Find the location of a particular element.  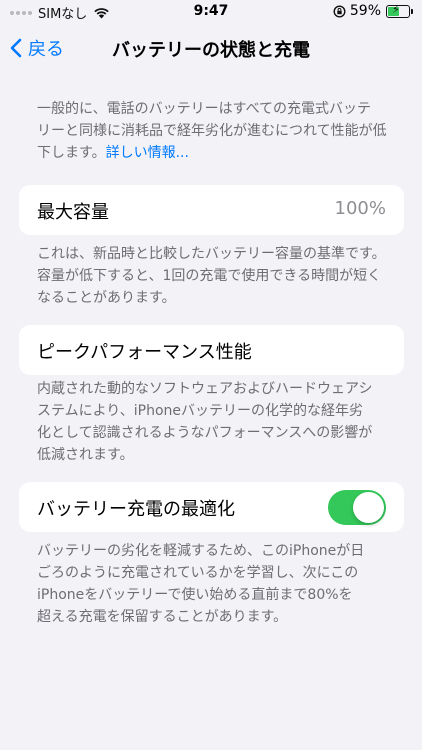

optimized-charging-toggle is located at coordinates (357, 507).